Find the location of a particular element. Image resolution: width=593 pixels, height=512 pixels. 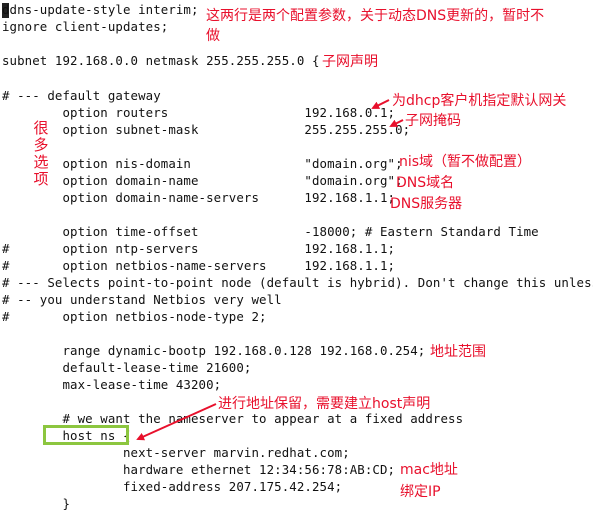

arrow-gateway is located at coordinates (380, 104).